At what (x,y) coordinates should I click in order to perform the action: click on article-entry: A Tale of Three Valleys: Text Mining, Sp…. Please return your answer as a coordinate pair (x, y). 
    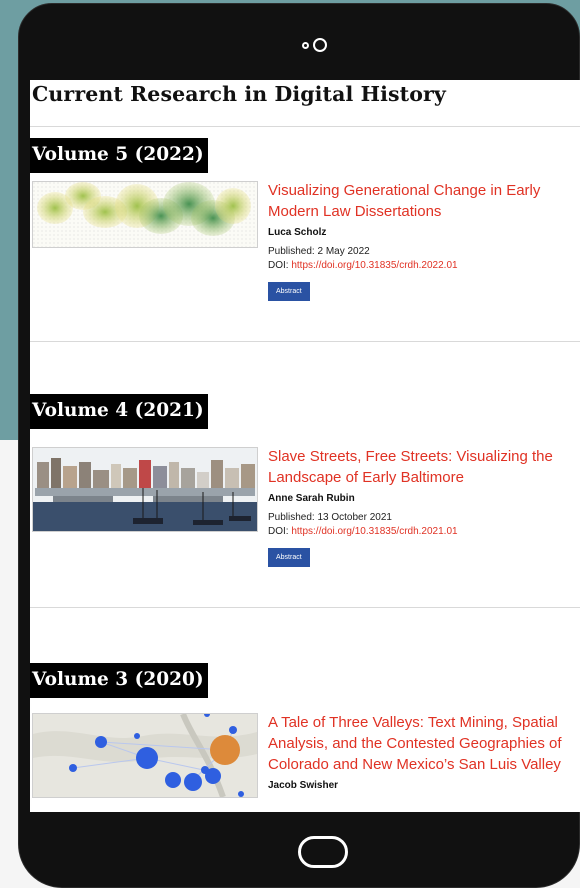
    Looking at the image, I should click on (423, 751).